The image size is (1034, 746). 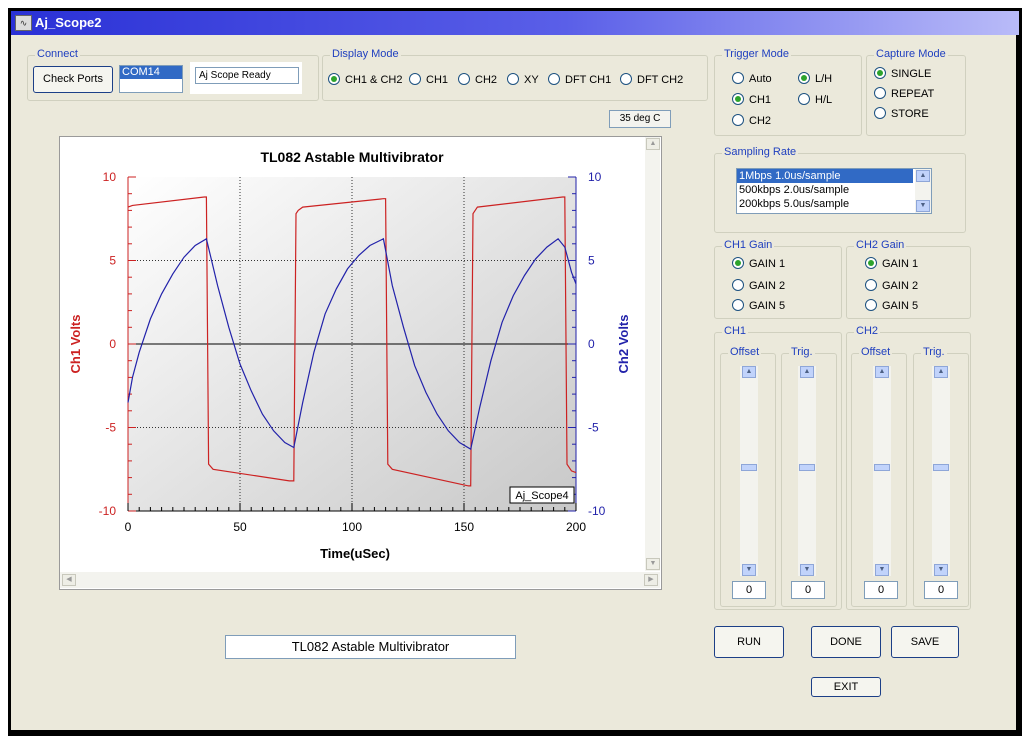 What do you see at coordinates (579, 79) in the screenshot?
I see `display-mode-dft-ch1: DFT CH1` at bounding box center [579, 79].